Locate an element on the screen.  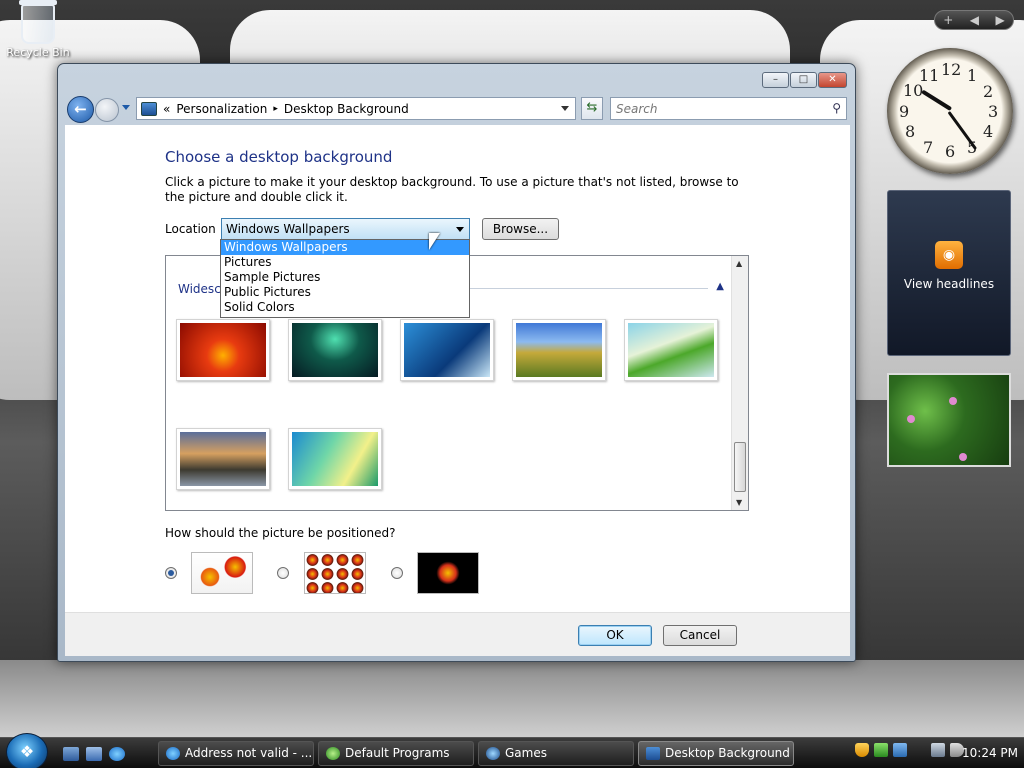
position-tile-preview is located at coordinates (335, 573).